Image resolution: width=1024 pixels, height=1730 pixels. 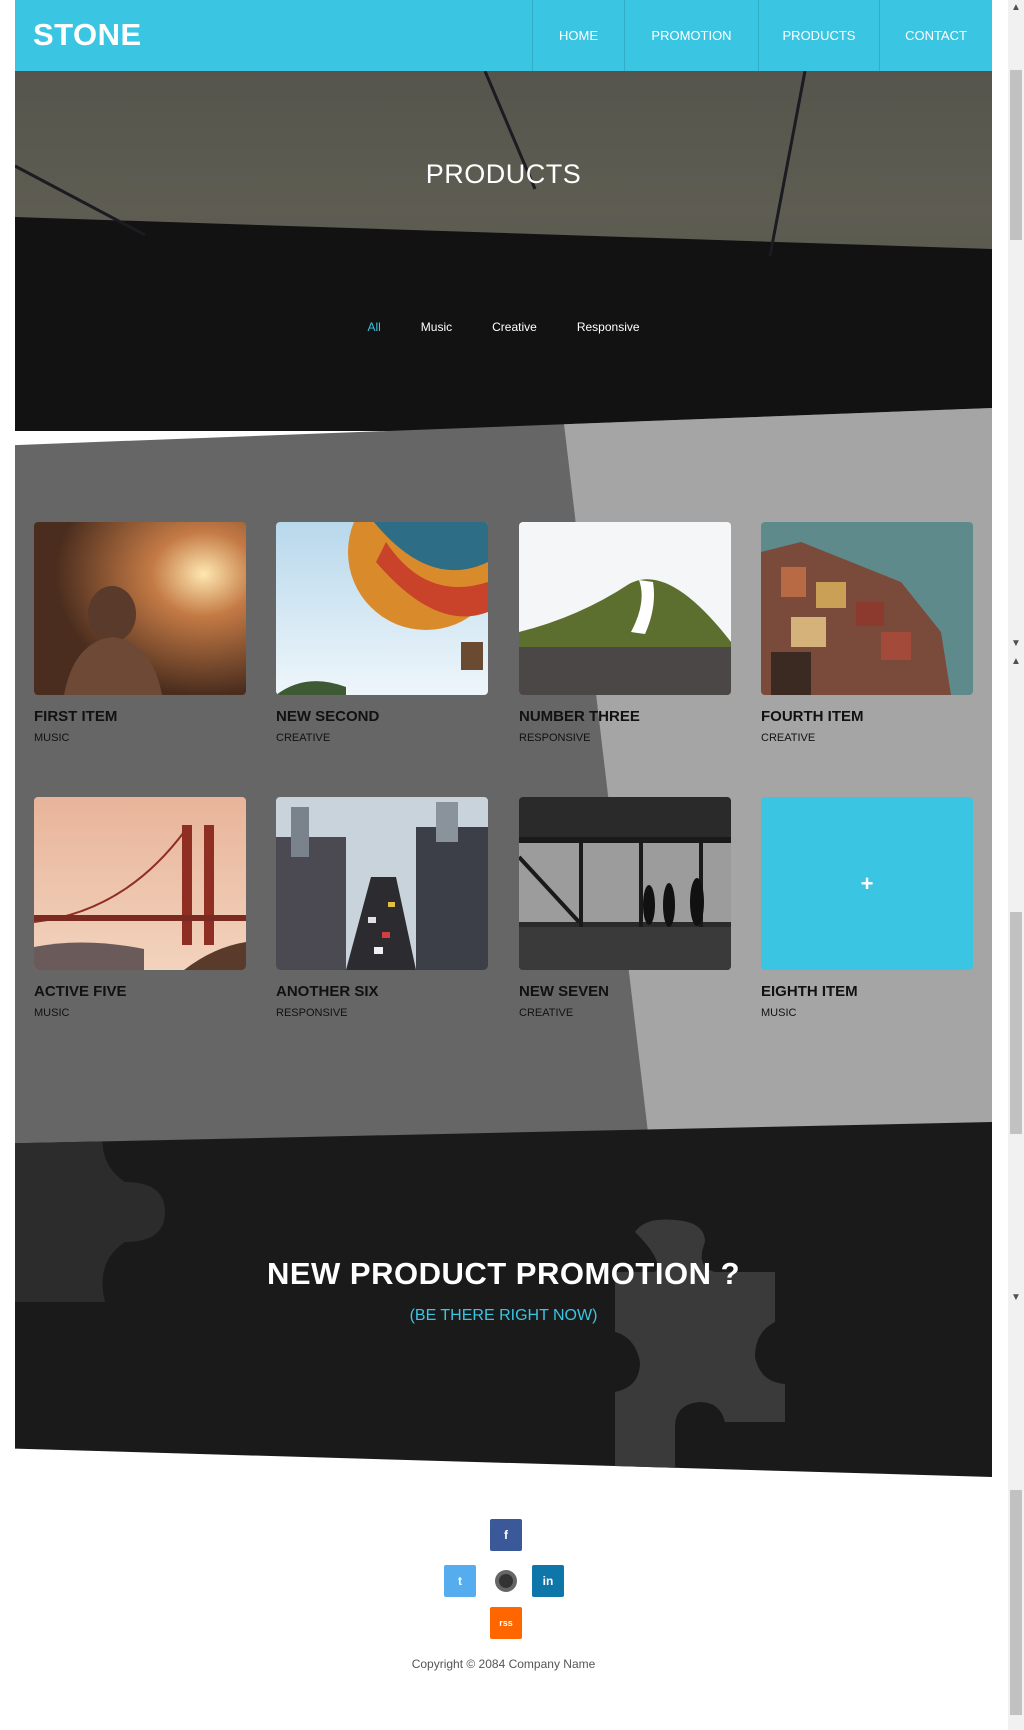 I want to click on golden-gate-bridge-image, so click(x=140, y=883).